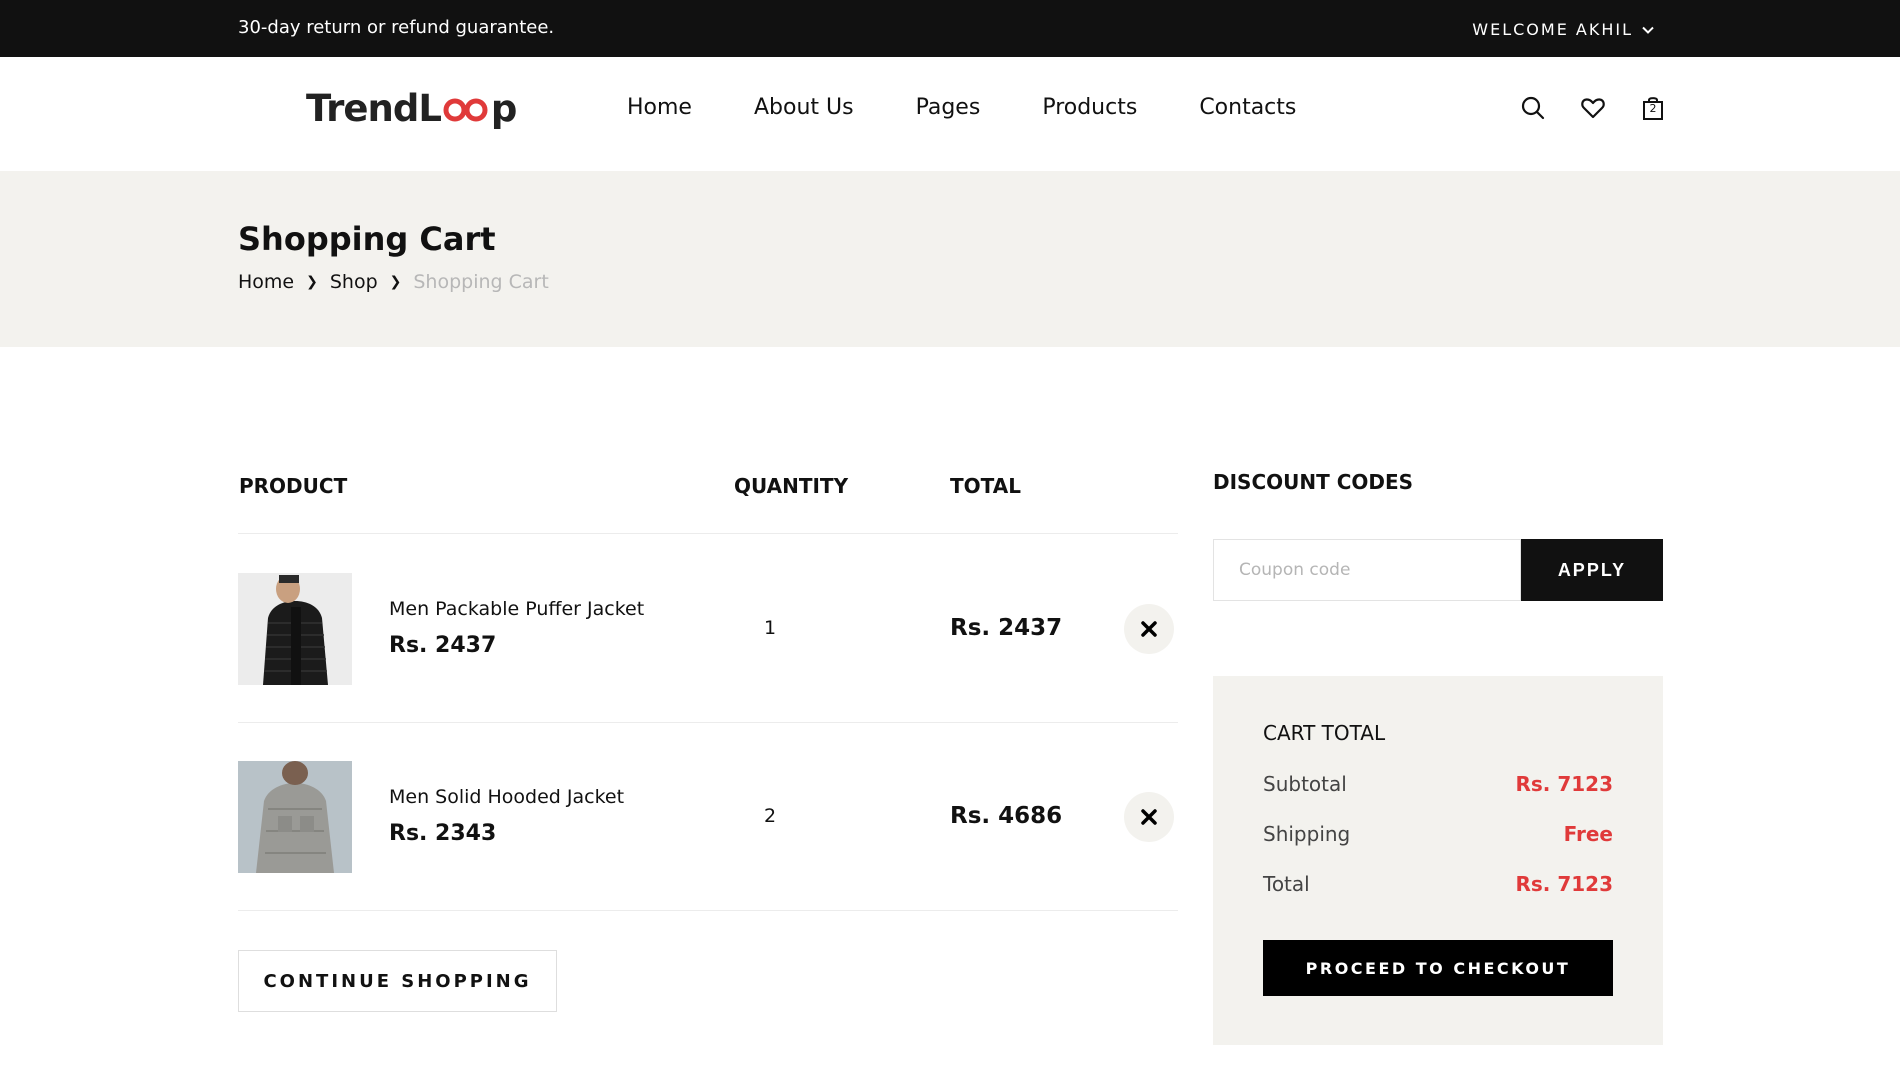 The height and width of the screenshot is (1079, 1900). What do you see at coordinates (659, 107) in the screenshot?
I see `nav-home: Home` at bounding box center [659, 107].